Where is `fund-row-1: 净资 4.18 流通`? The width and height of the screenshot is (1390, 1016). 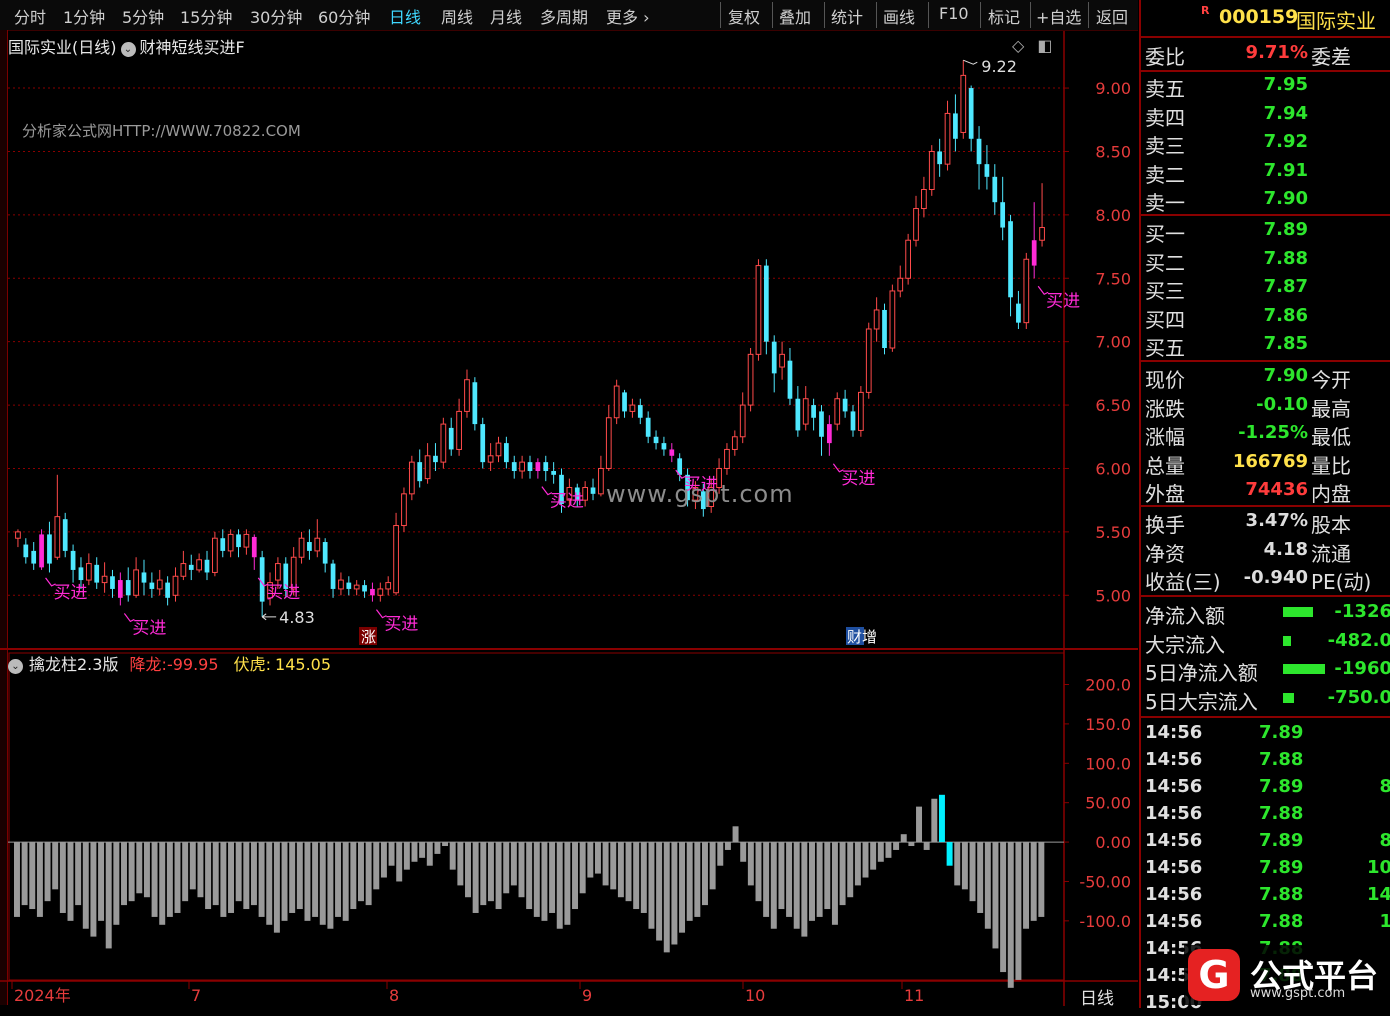 fund-row-1: 净资 4.18 流通 is located at coordinates (1265, 551).